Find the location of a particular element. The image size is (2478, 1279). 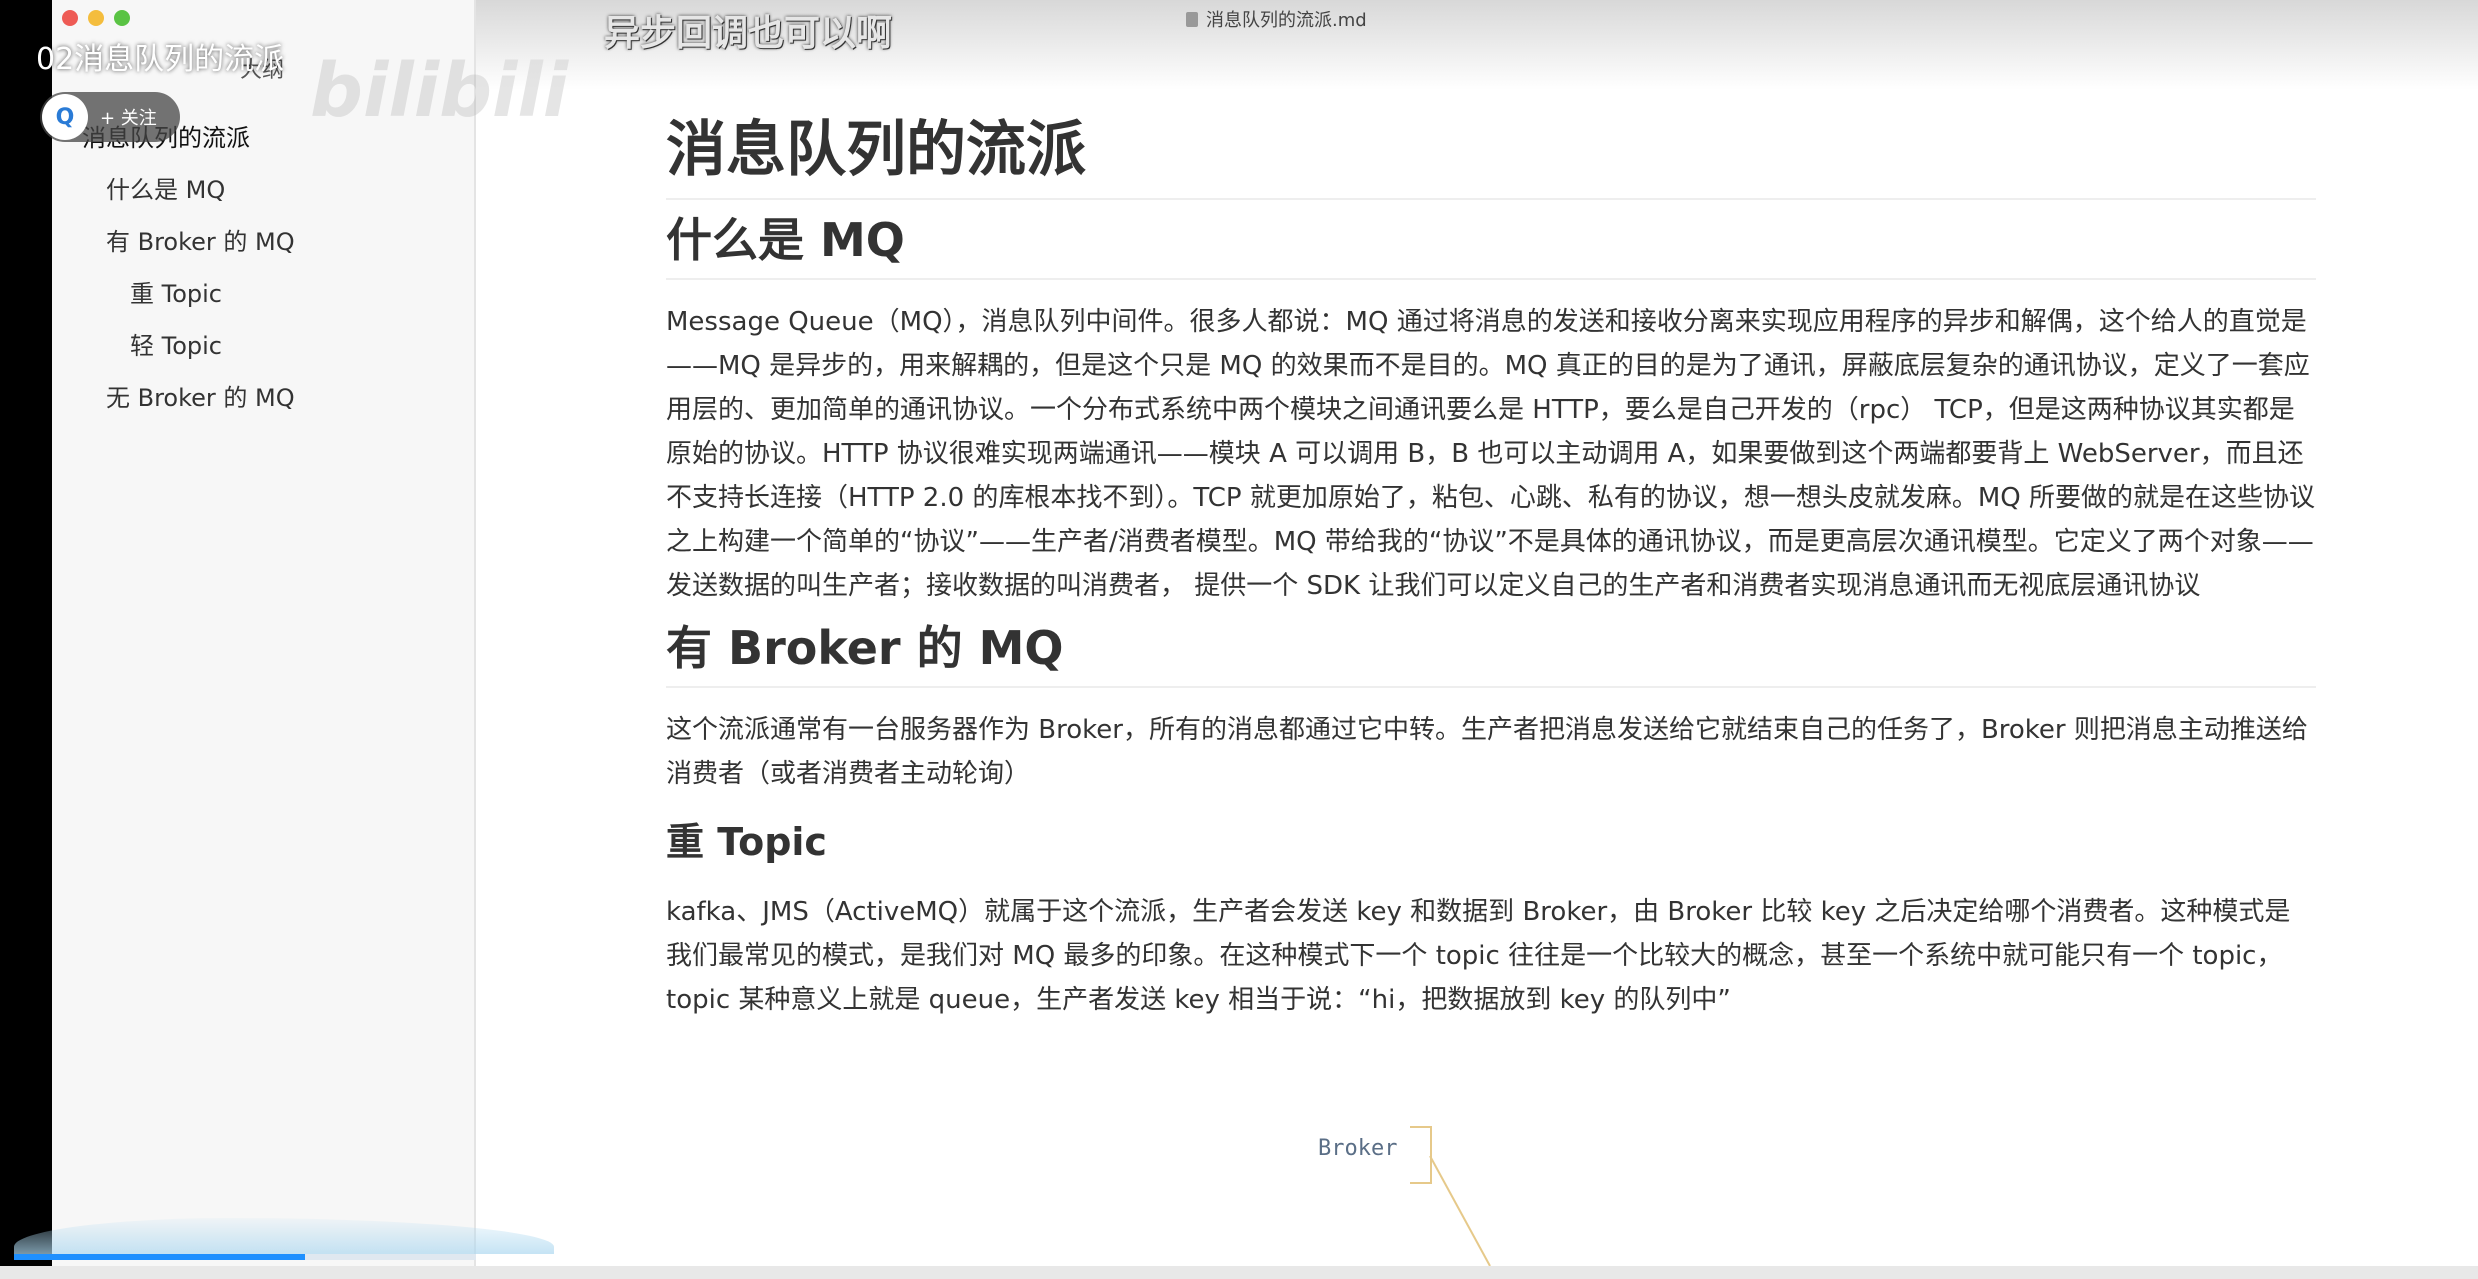

follow-button: Q + 关注 is located at coordinates (110, 117).